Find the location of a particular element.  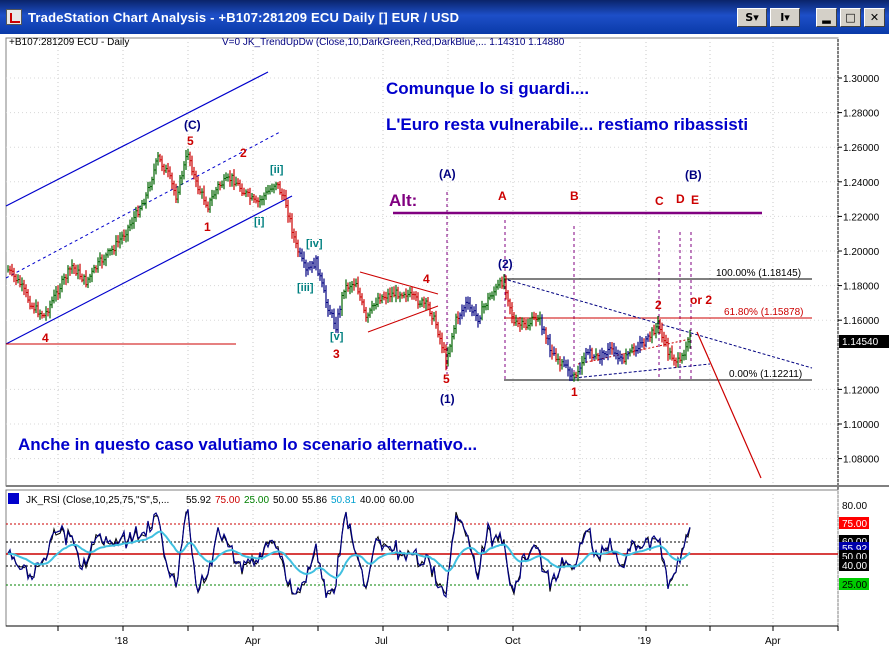

rsi-header-value: 75.00 is located at coordinates (227, 500).